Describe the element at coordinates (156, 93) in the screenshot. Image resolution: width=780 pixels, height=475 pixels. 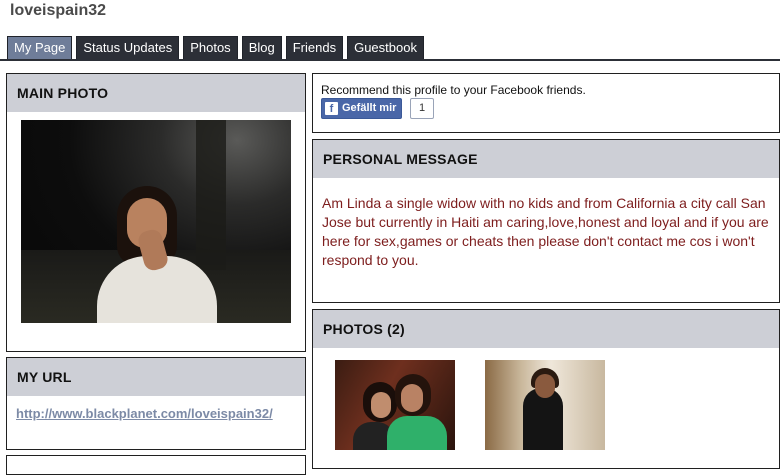
I see `main-photo-title: MAIN PHOTO` at that location.